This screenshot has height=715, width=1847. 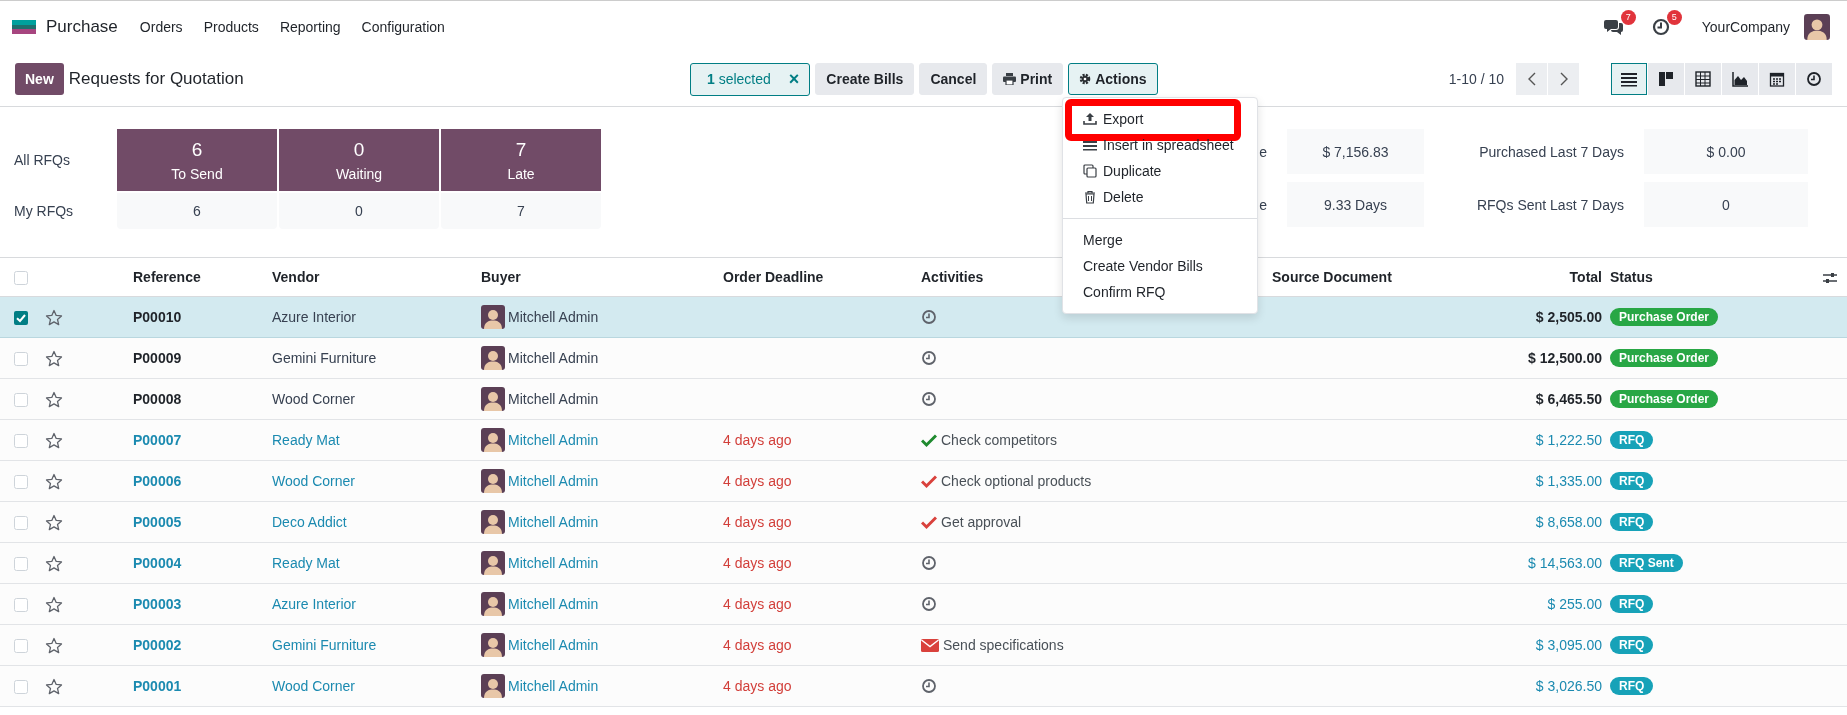 What do you see at coordinates (930, 645) in the screenshot?
I see `envelope-icon` at bounding box center [930, 645].